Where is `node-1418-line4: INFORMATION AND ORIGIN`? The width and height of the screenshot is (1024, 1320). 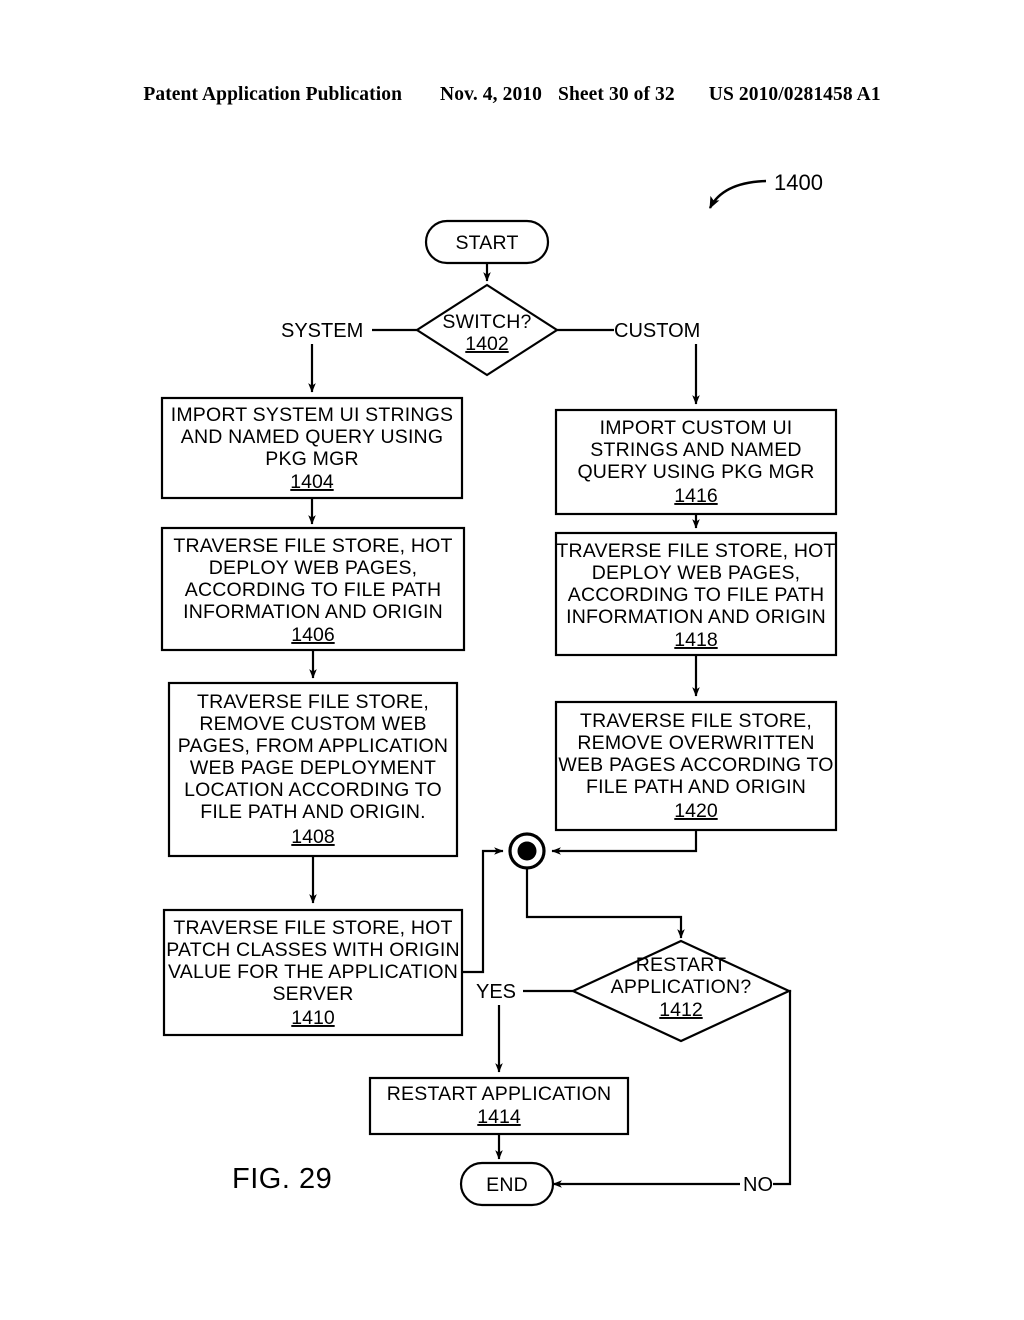 node-1418-line4: INFORMATION AND ORIGIN is located at coordinates (696, 617).